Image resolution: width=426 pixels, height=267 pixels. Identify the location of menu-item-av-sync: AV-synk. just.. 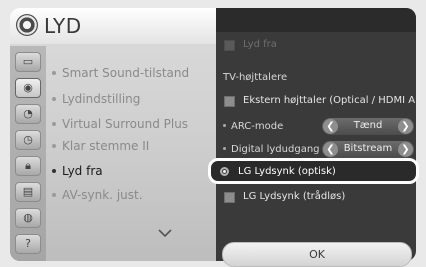
(97, 195).